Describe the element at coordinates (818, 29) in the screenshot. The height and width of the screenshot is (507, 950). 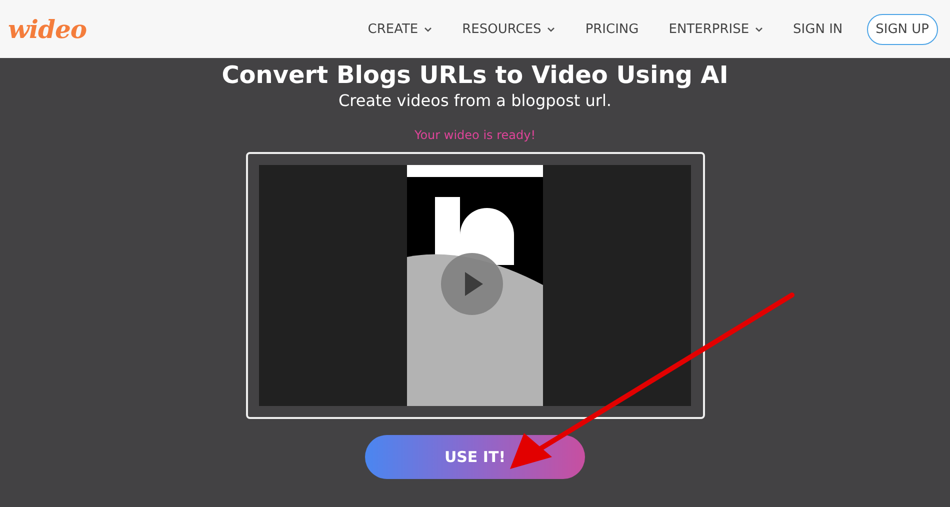
I see `nav-link: SIGN IN` at that location.